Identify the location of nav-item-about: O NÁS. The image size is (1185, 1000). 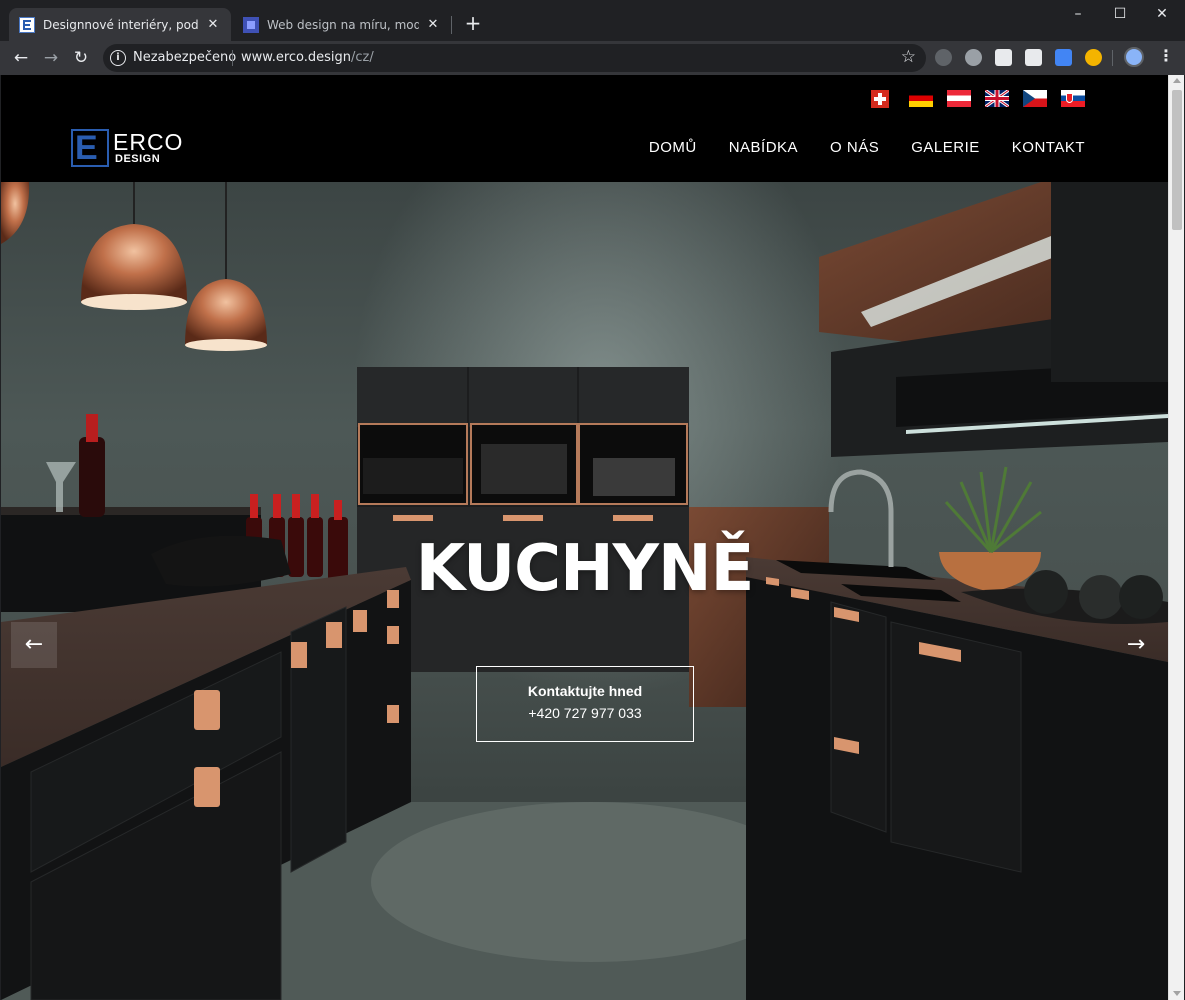
(854, 147).